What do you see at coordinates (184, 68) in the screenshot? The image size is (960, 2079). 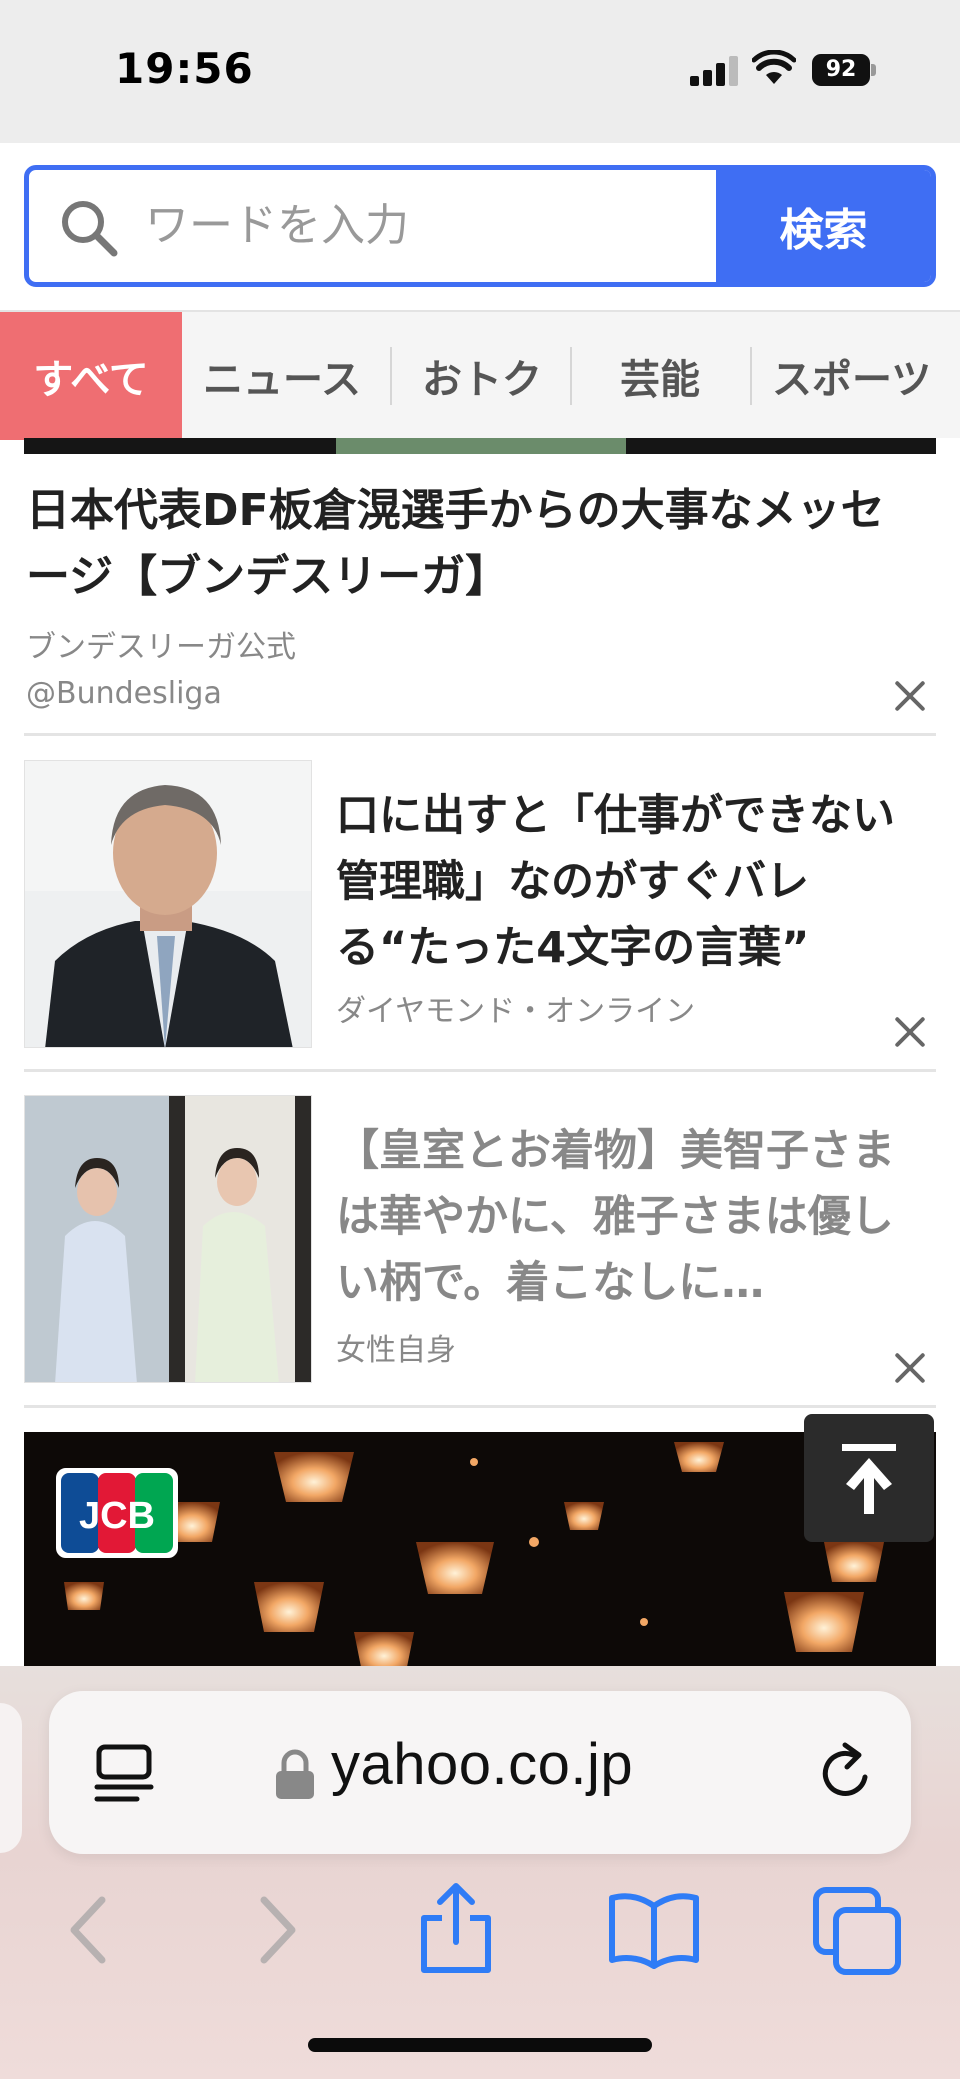 I see `status-time: 19:56` at bounding box center [184, 68].